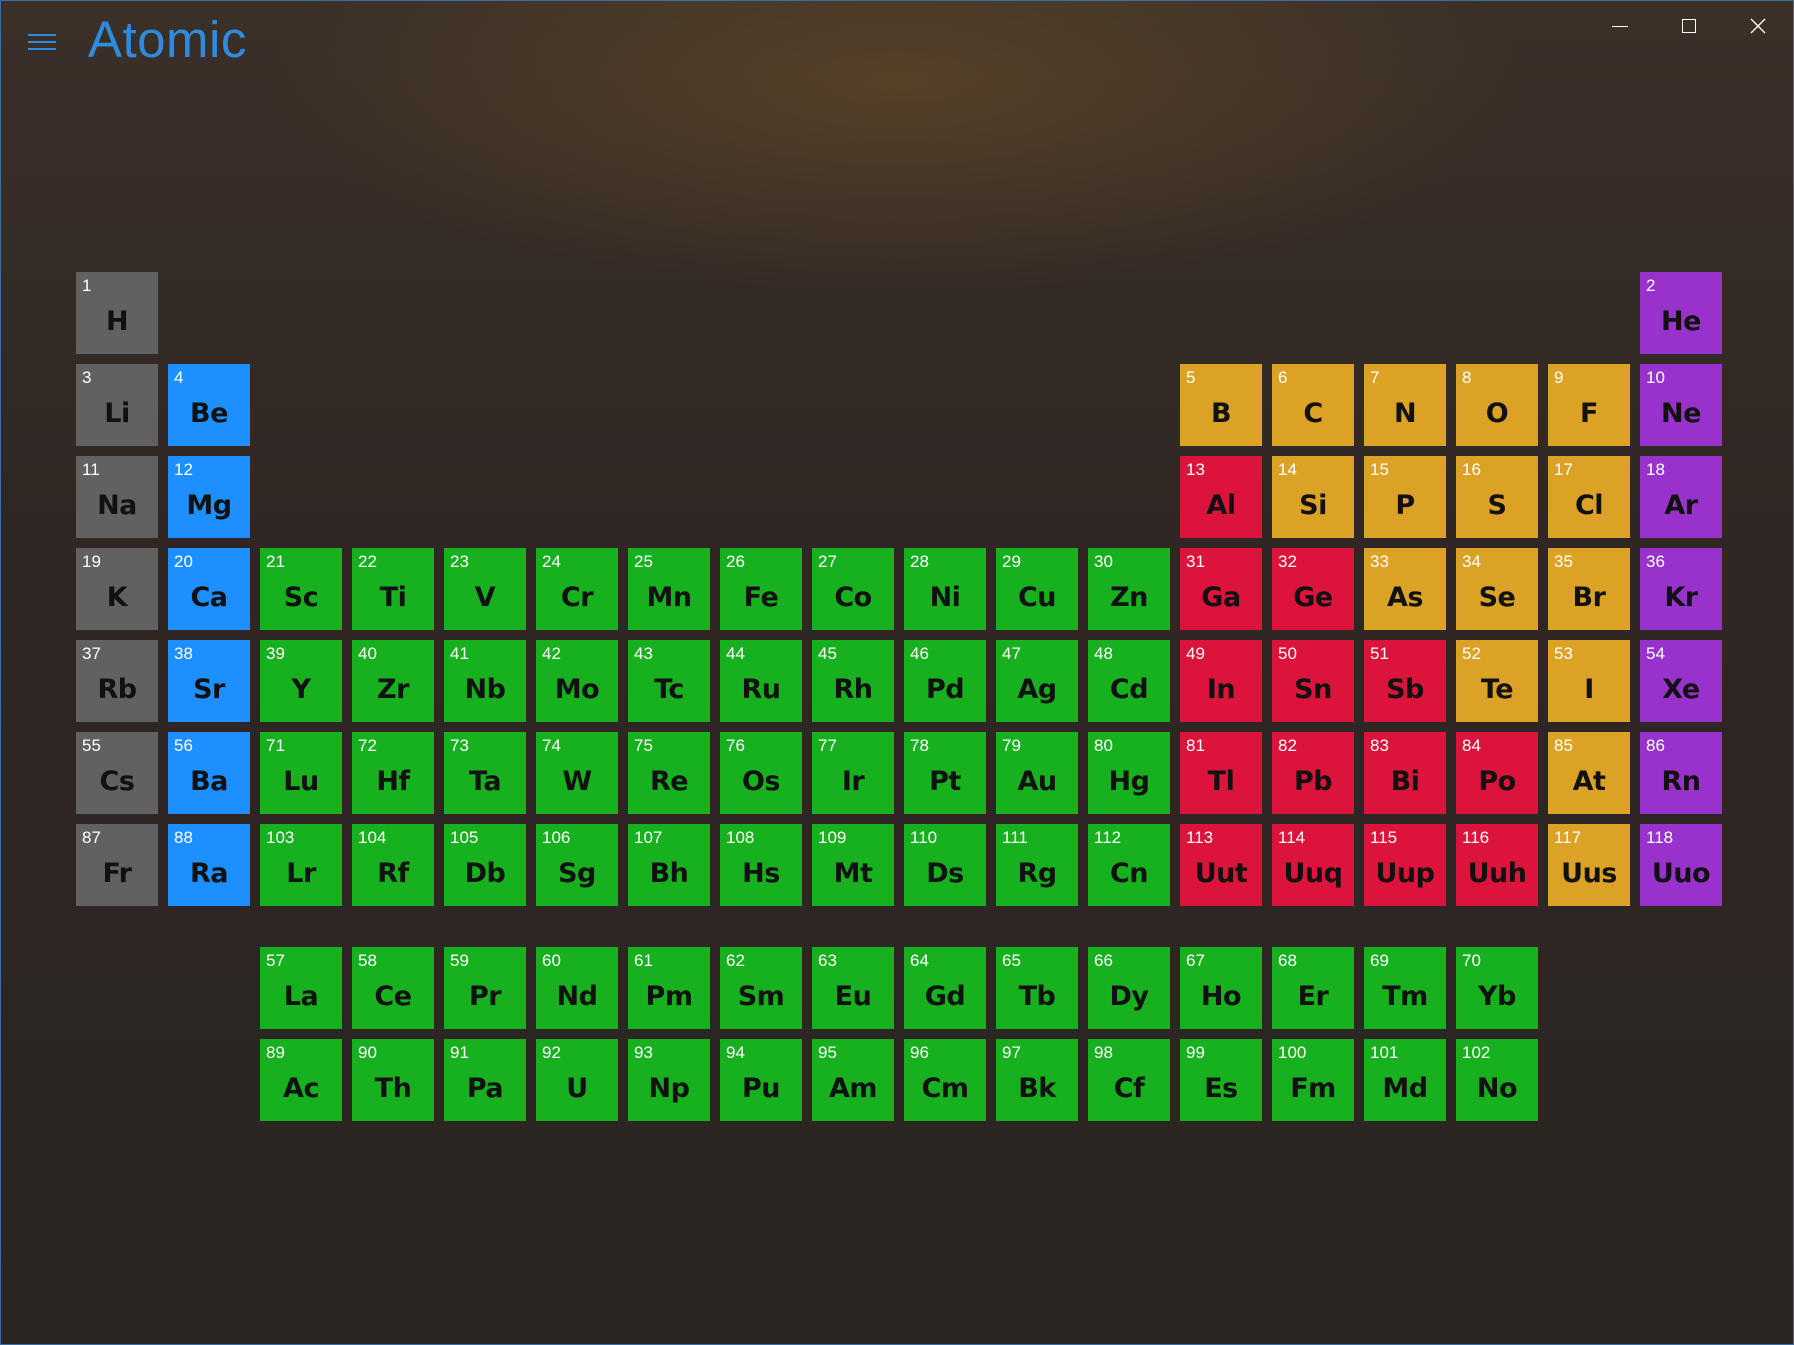  Describe the element at coordinates (761, 681) in the screenshot. I see `element-tile-ru: 44 Ru` at that location.